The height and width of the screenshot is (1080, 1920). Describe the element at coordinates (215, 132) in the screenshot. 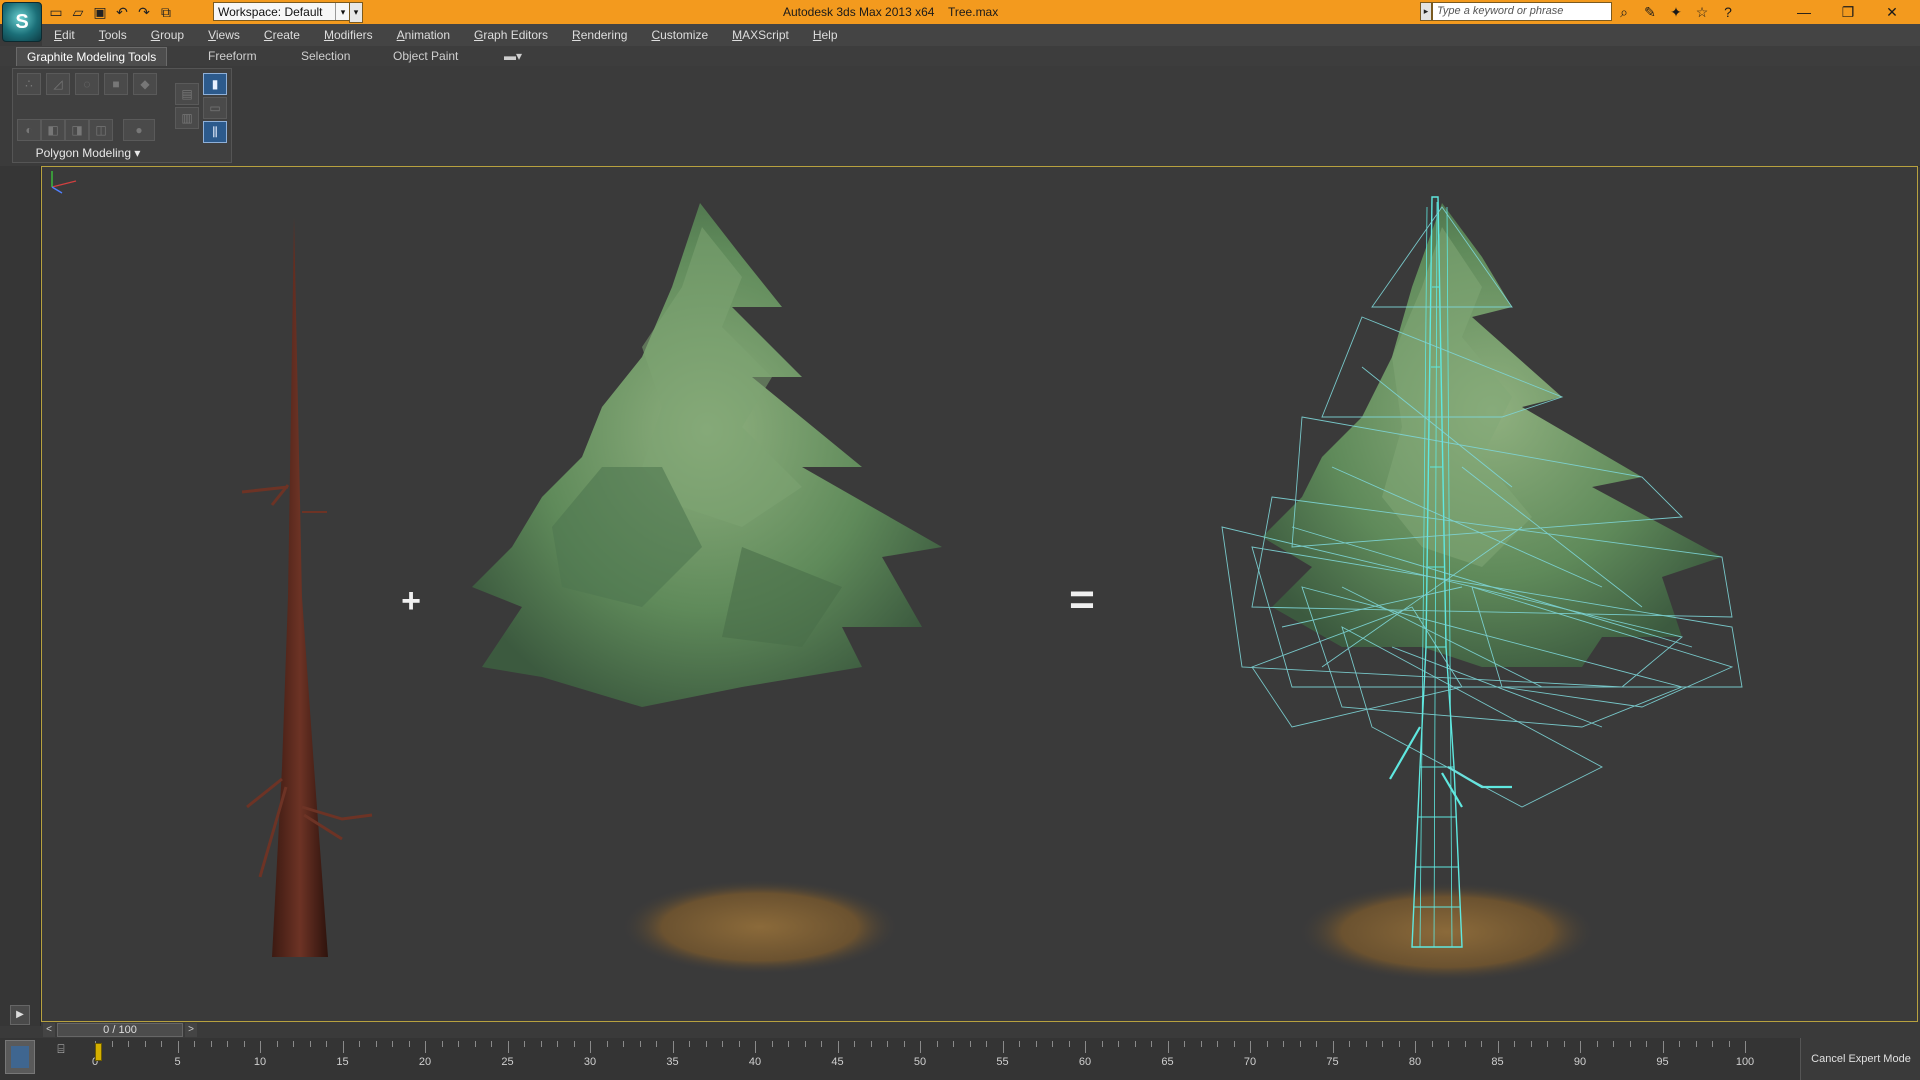

I see `quick-slice-icon: ⫼` at that location.